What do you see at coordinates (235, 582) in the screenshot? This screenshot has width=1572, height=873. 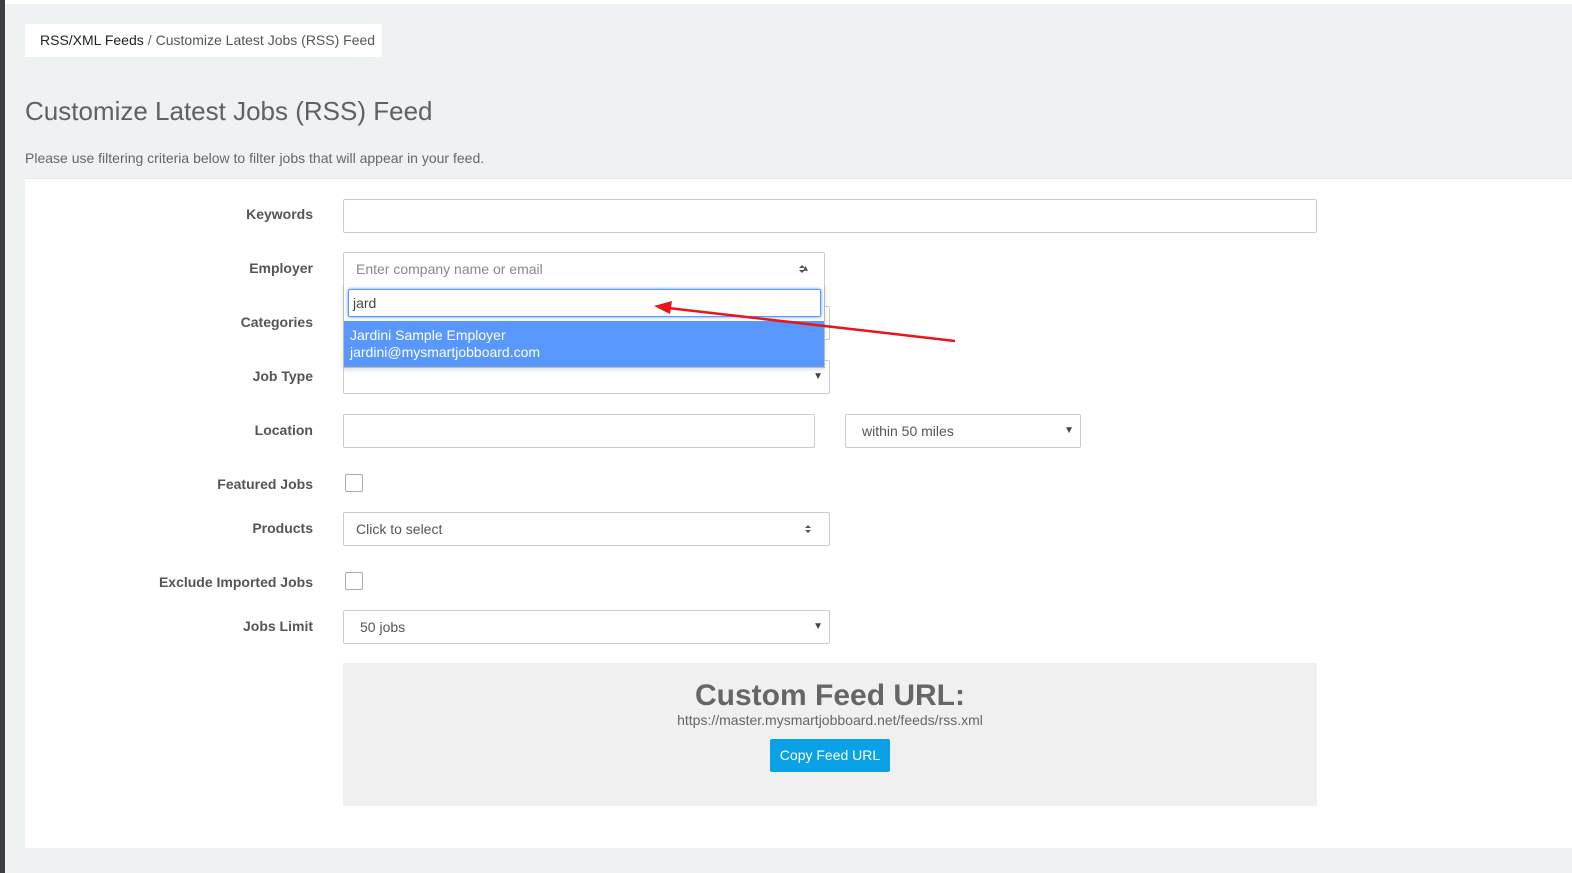 I see `exclude-imported-label: Exclude Imported Jobs` at bounding box center [235, 582].